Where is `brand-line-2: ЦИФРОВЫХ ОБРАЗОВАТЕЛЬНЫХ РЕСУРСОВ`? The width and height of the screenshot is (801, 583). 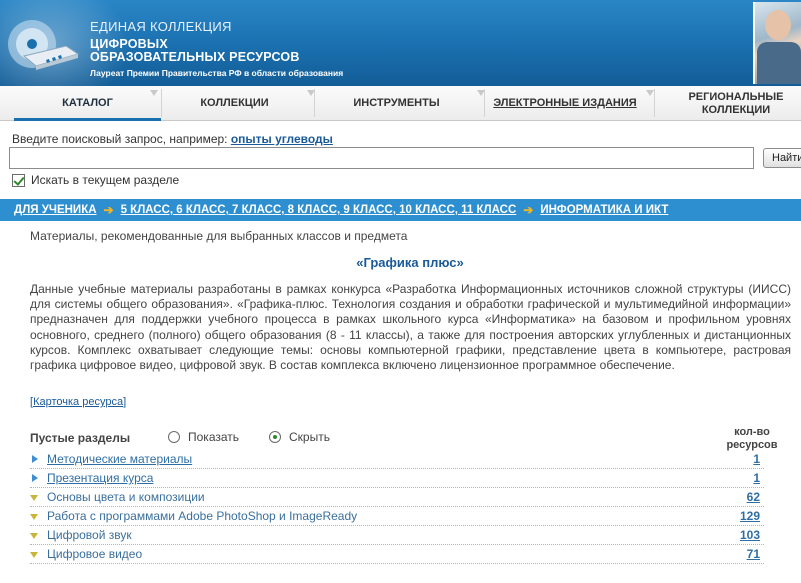
brand-line-2: ЦИФРОВЫХ ОБРАЗОВАТЕЛЬНЫХ РЕСУРСОВ is located at coordinates (220, 51).